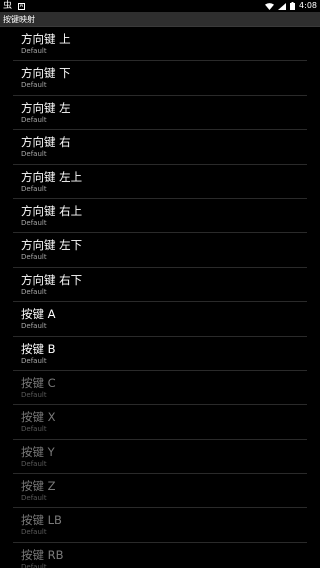 The width and height of the screenshot is (320, 568). I want to click on bug-app-icon: 虫, so click(8, 6).